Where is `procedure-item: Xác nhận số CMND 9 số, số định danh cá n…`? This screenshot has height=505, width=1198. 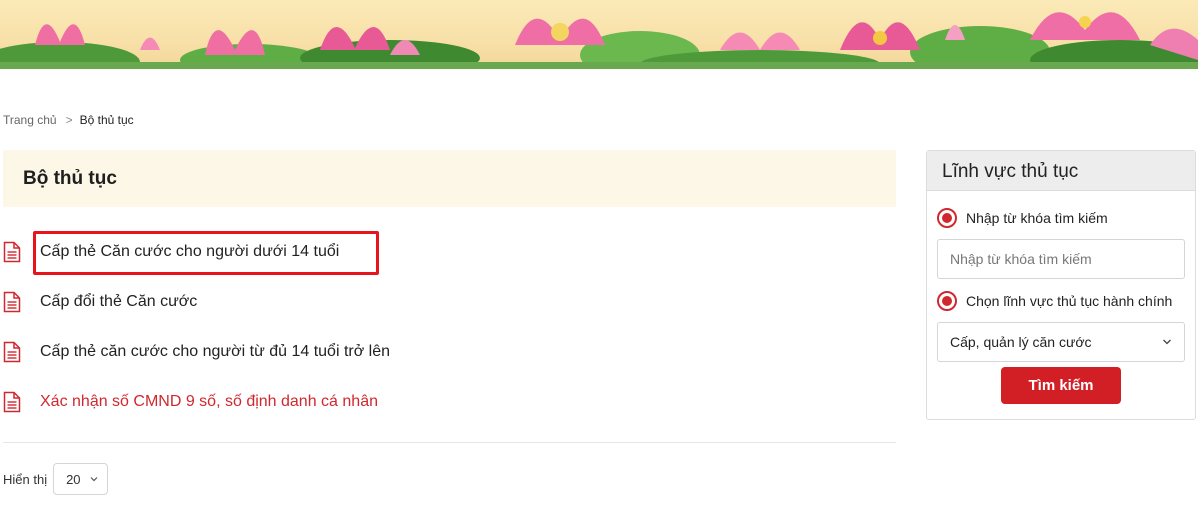
procedure-item: Xác nhận số CMND 9 số, số định danh cá n… is located at coordinates (443, 402).